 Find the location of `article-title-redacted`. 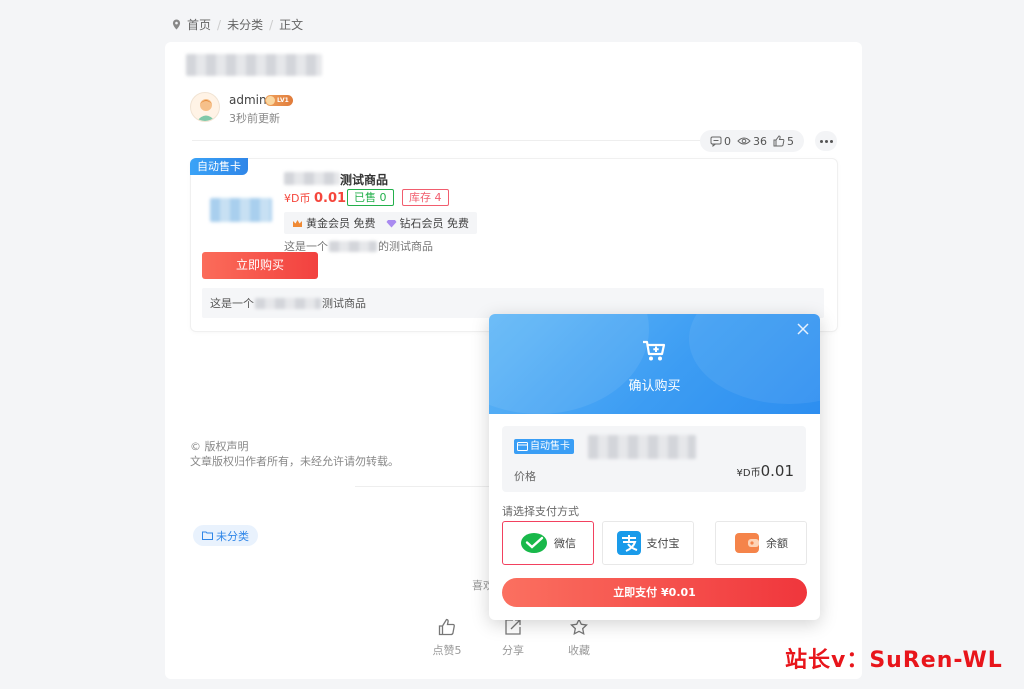

article-title-redacted is located at coordinates (254, 65).